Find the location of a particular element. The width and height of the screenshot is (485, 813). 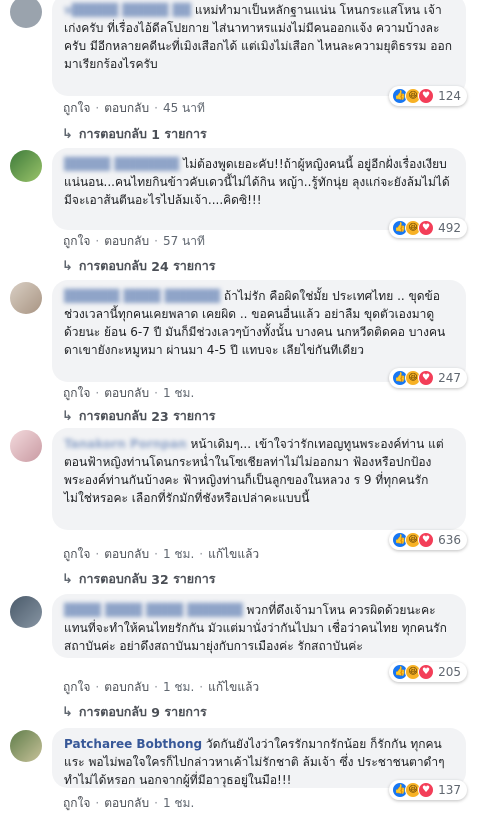

view-replies-link: ↳ การตอบกลับ 1 รายการ is located at coordinates (134, 134).